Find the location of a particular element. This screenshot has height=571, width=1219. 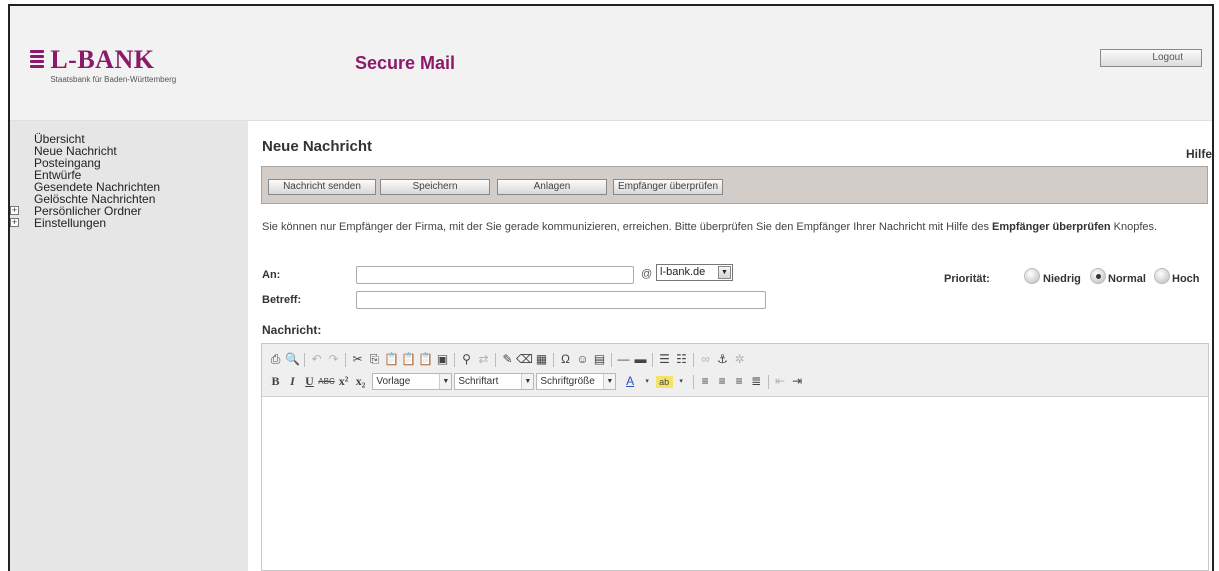

table-icon: ▦ is located at coordinates (541, 359).